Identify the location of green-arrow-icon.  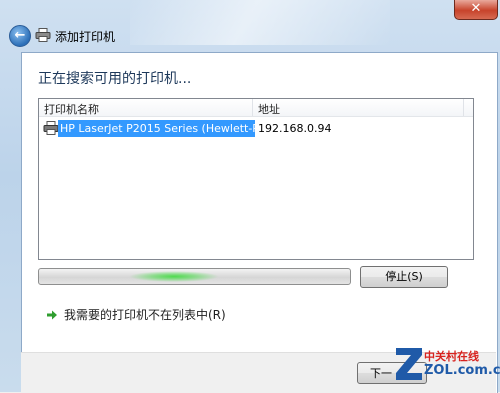
(52, 315).